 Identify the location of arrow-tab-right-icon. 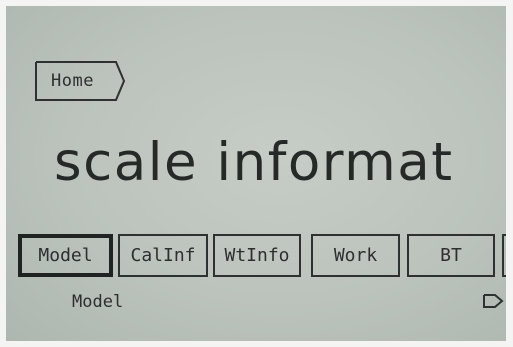
(493, 301).